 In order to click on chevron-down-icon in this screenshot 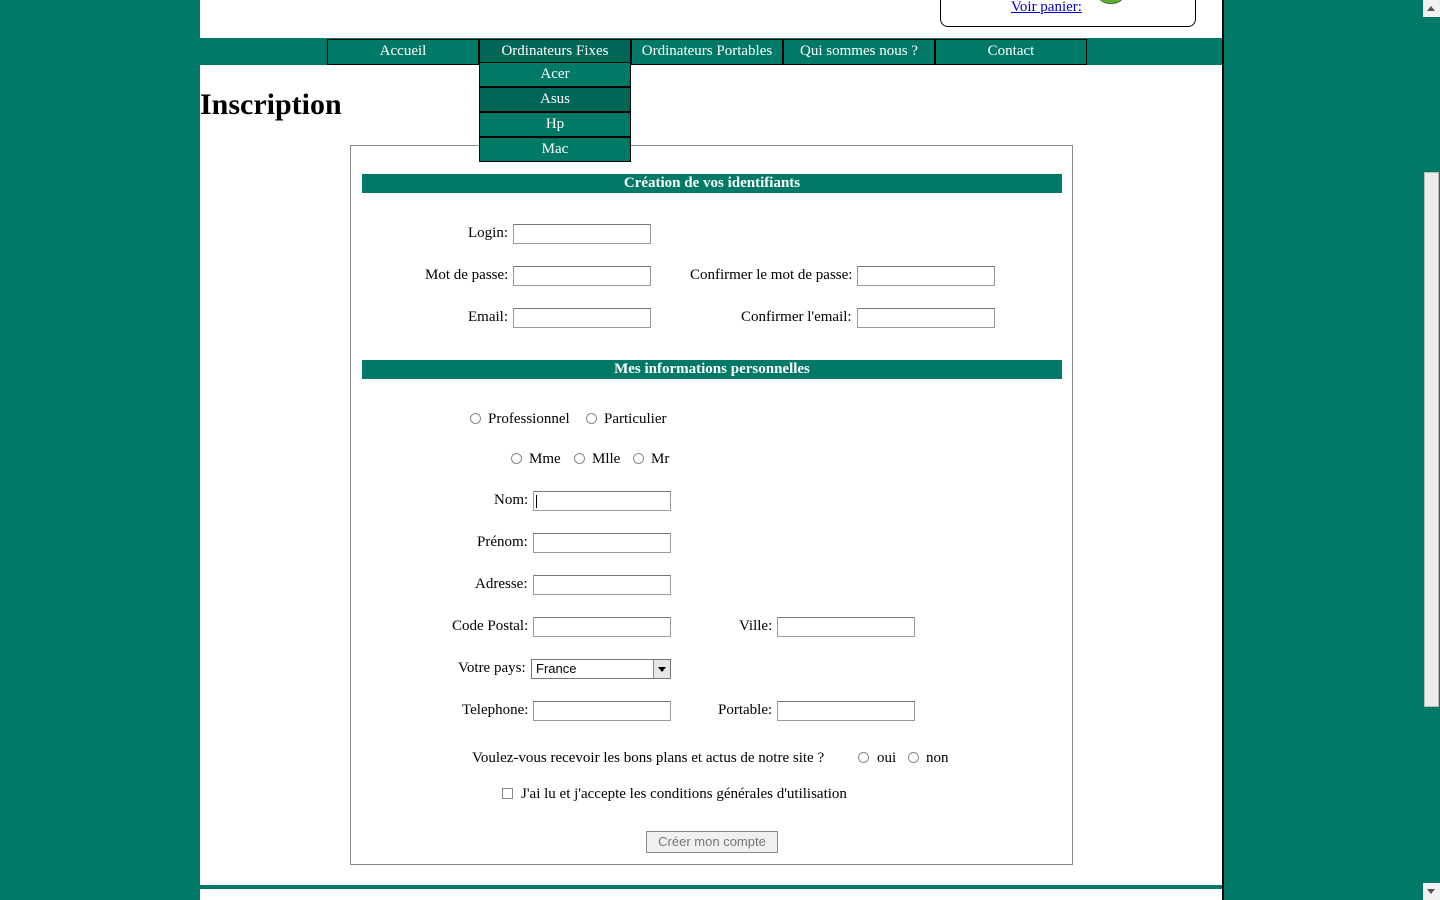, I will do `click(661, 669)`.